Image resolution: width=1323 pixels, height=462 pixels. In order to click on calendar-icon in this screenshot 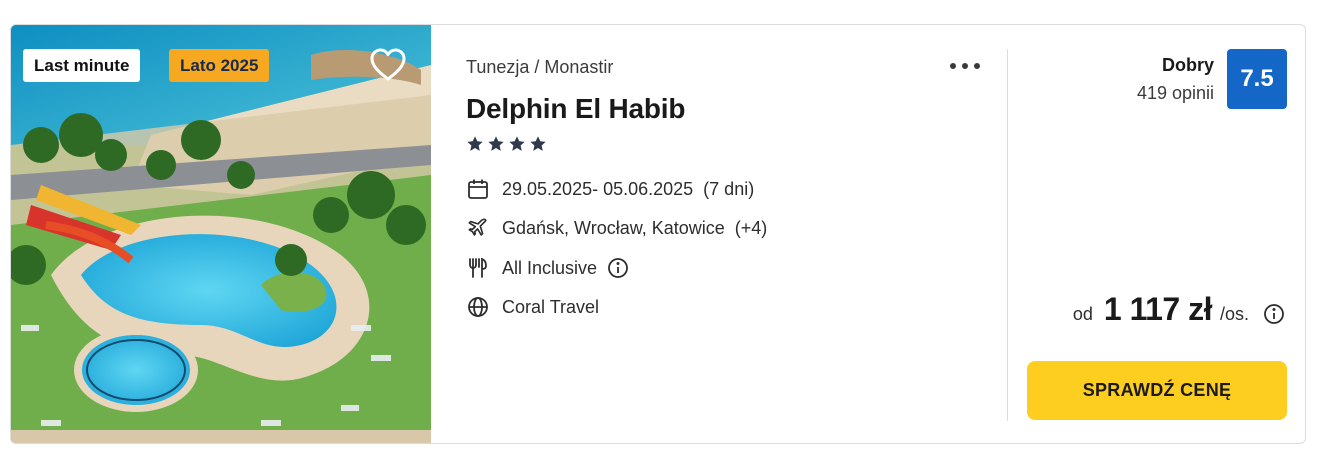, I will do `click(478, 189)`.